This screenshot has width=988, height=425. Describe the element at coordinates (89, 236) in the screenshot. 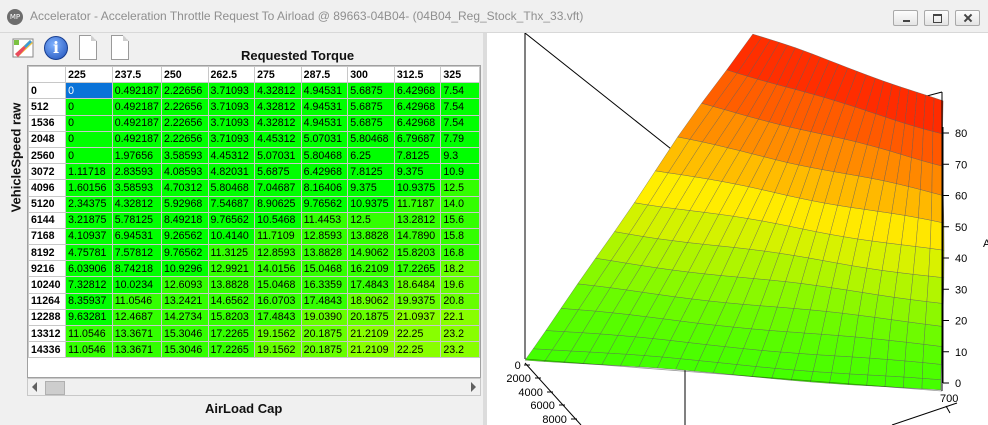

I see `table-cell: 4.10937` at that location.